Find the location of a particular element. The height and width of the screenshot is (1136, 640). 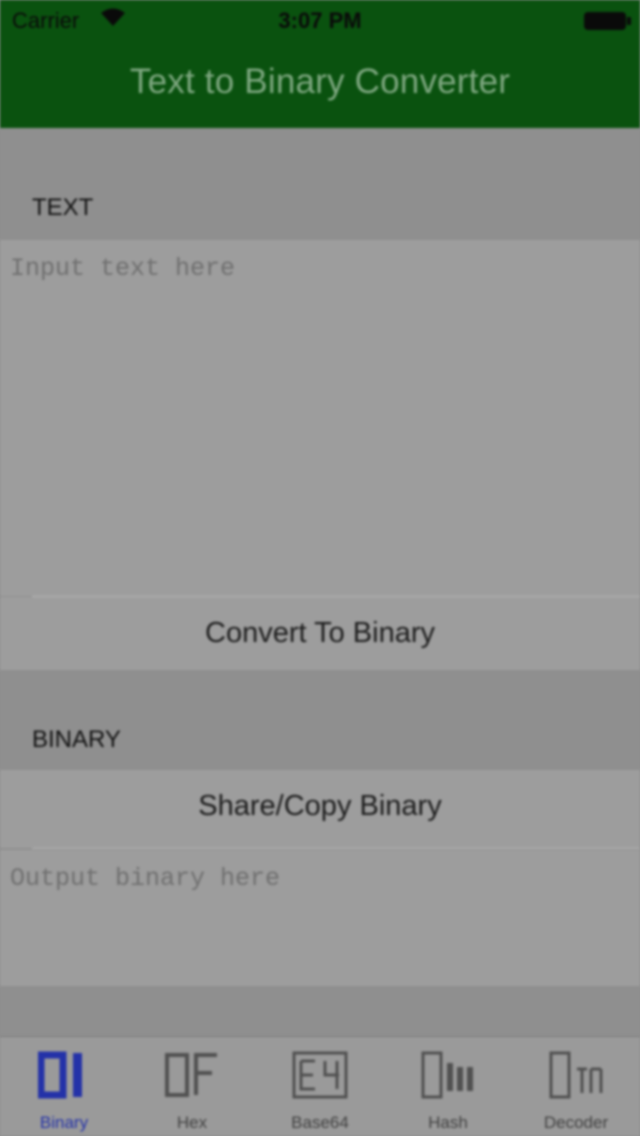

tab-binary: Binary is located at coordinates (64, 1086).